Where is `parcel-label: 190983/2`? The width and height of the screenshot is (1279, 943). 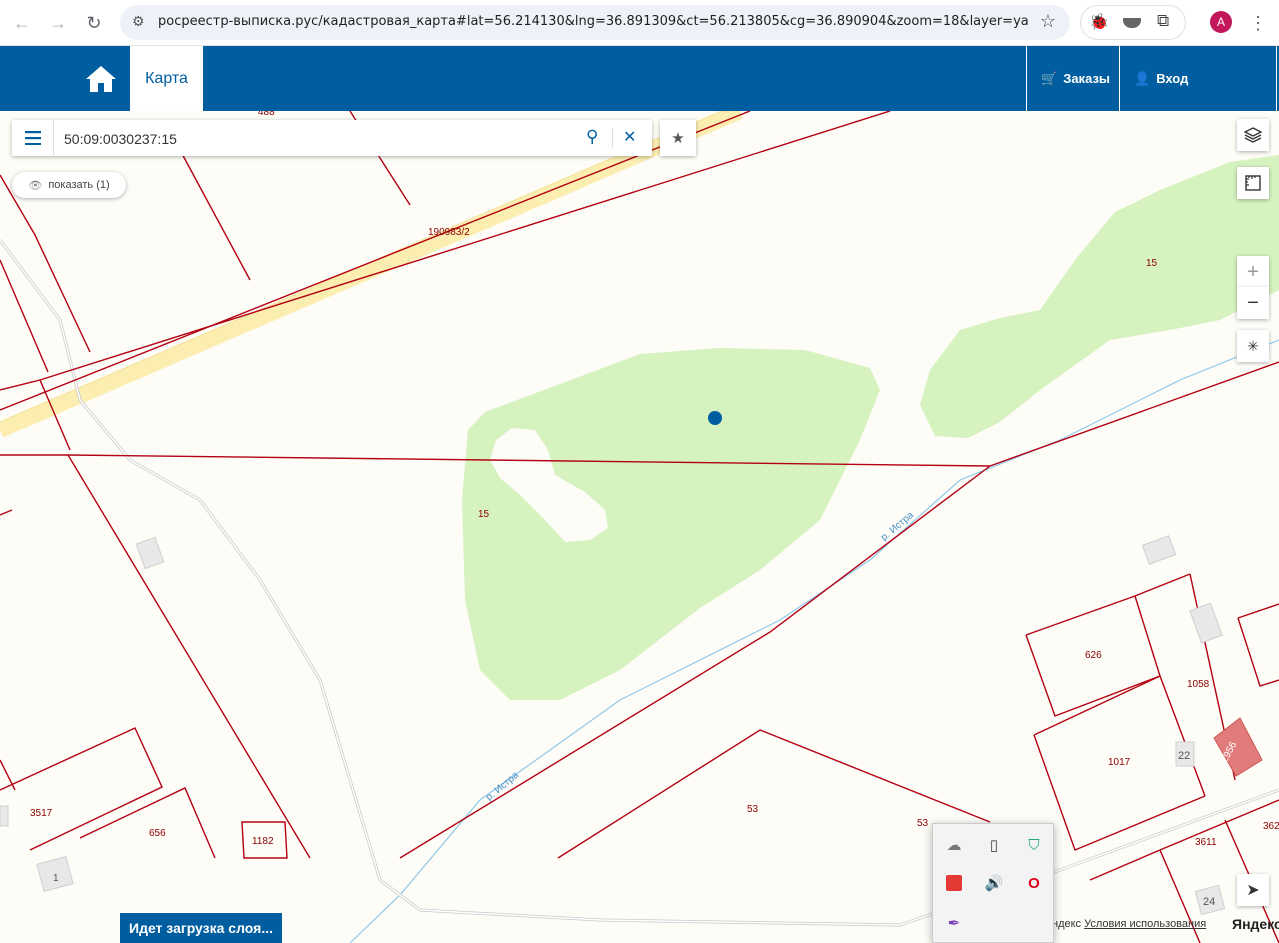
parcel-label: 190983/2 is located at coordinates (449, 232).